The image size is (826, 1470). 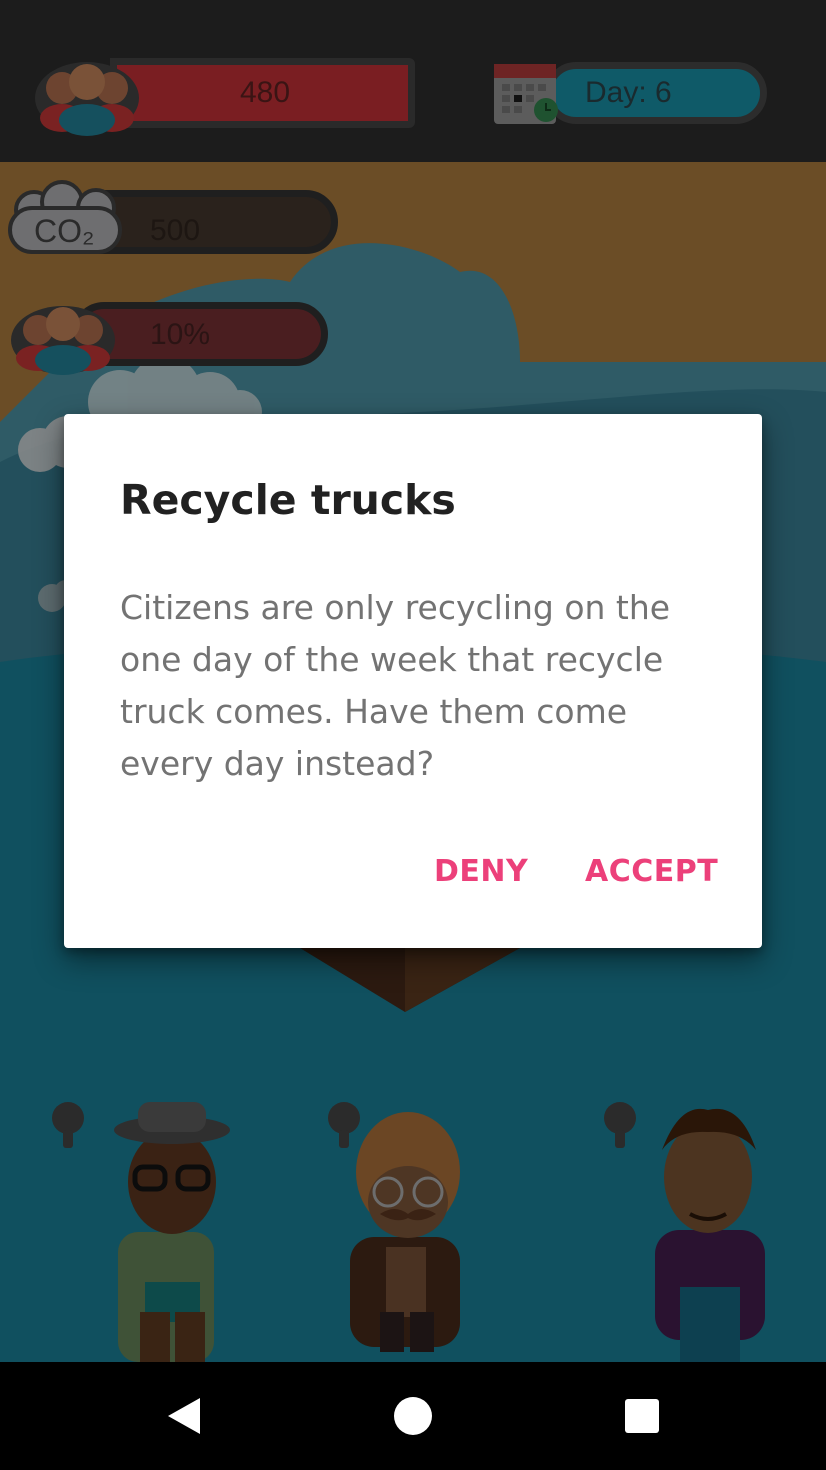 I want to click on home-circle-icon, so click(x=413, y=1416).